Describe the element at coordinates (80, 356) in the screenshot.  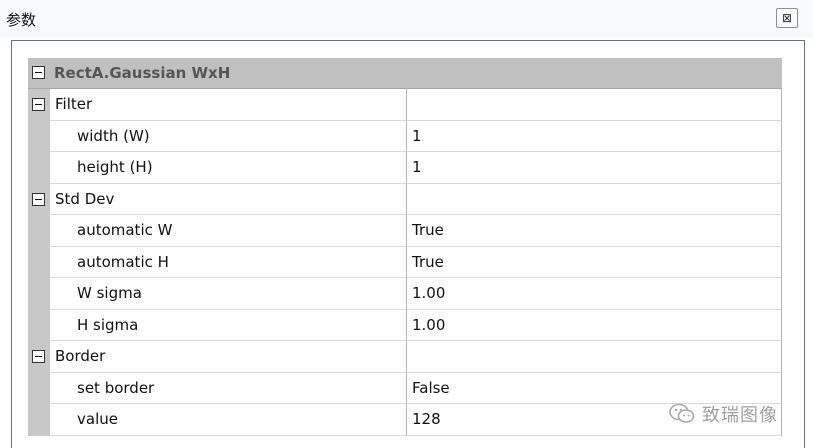
I see `category-label: Border` at that location.